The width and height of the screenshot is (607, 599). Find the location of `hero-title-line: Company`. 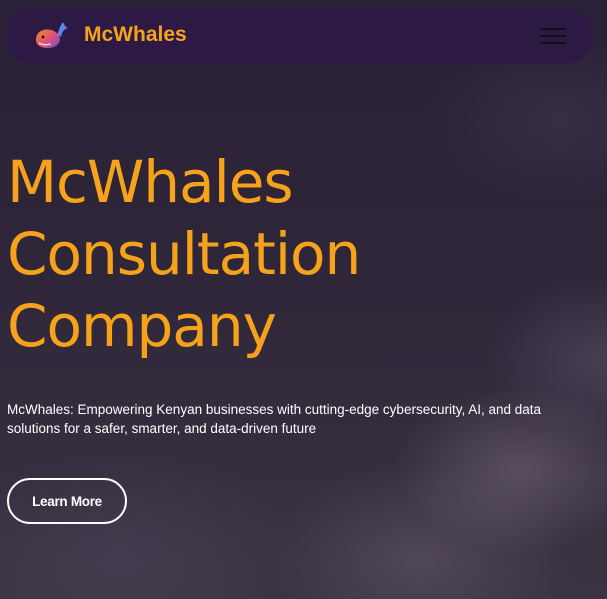

hero-title-line: Company is located at coordinates (142, 326).